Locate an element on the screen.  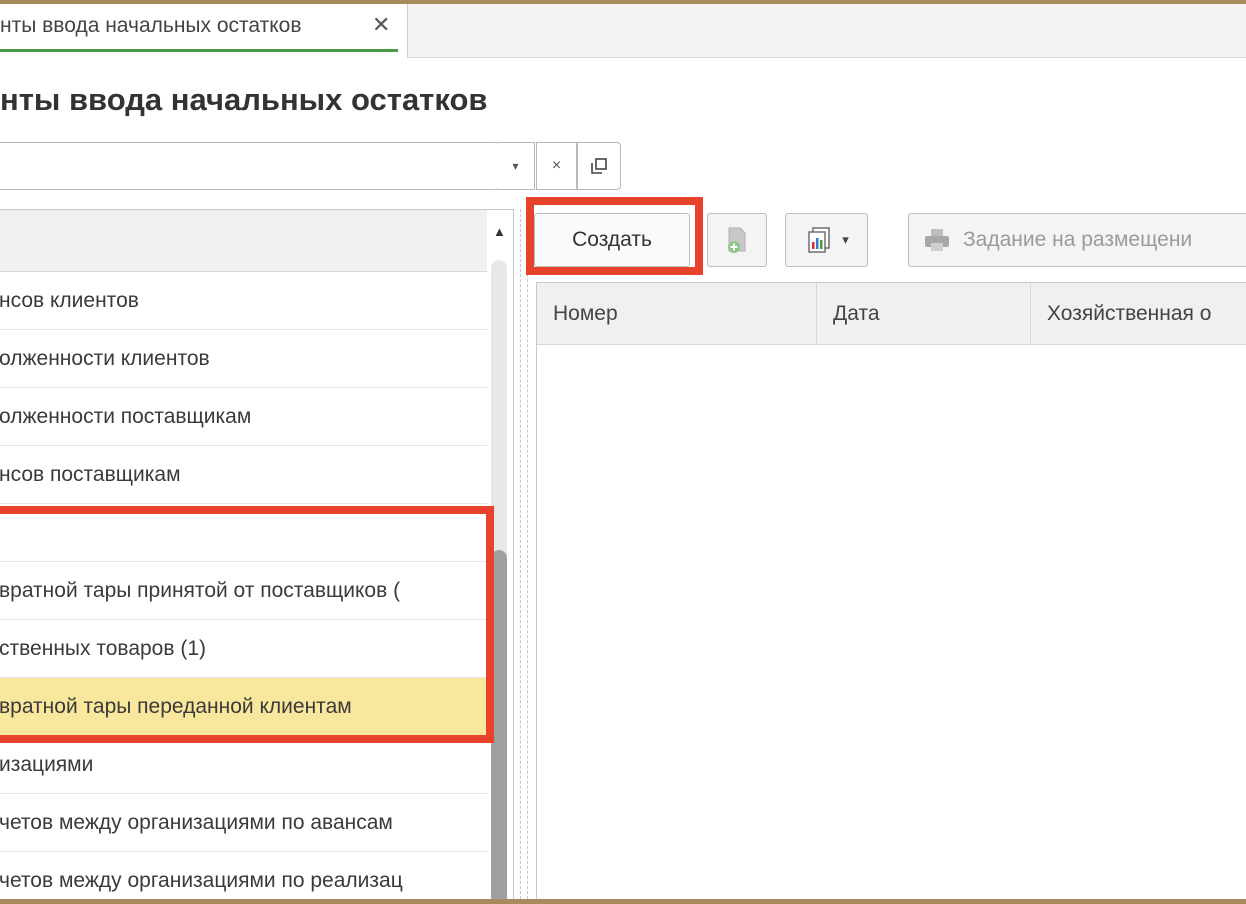
tab-opening-balances: нты ввода начальных остатков ✕ is located at coordinates (204, 31).